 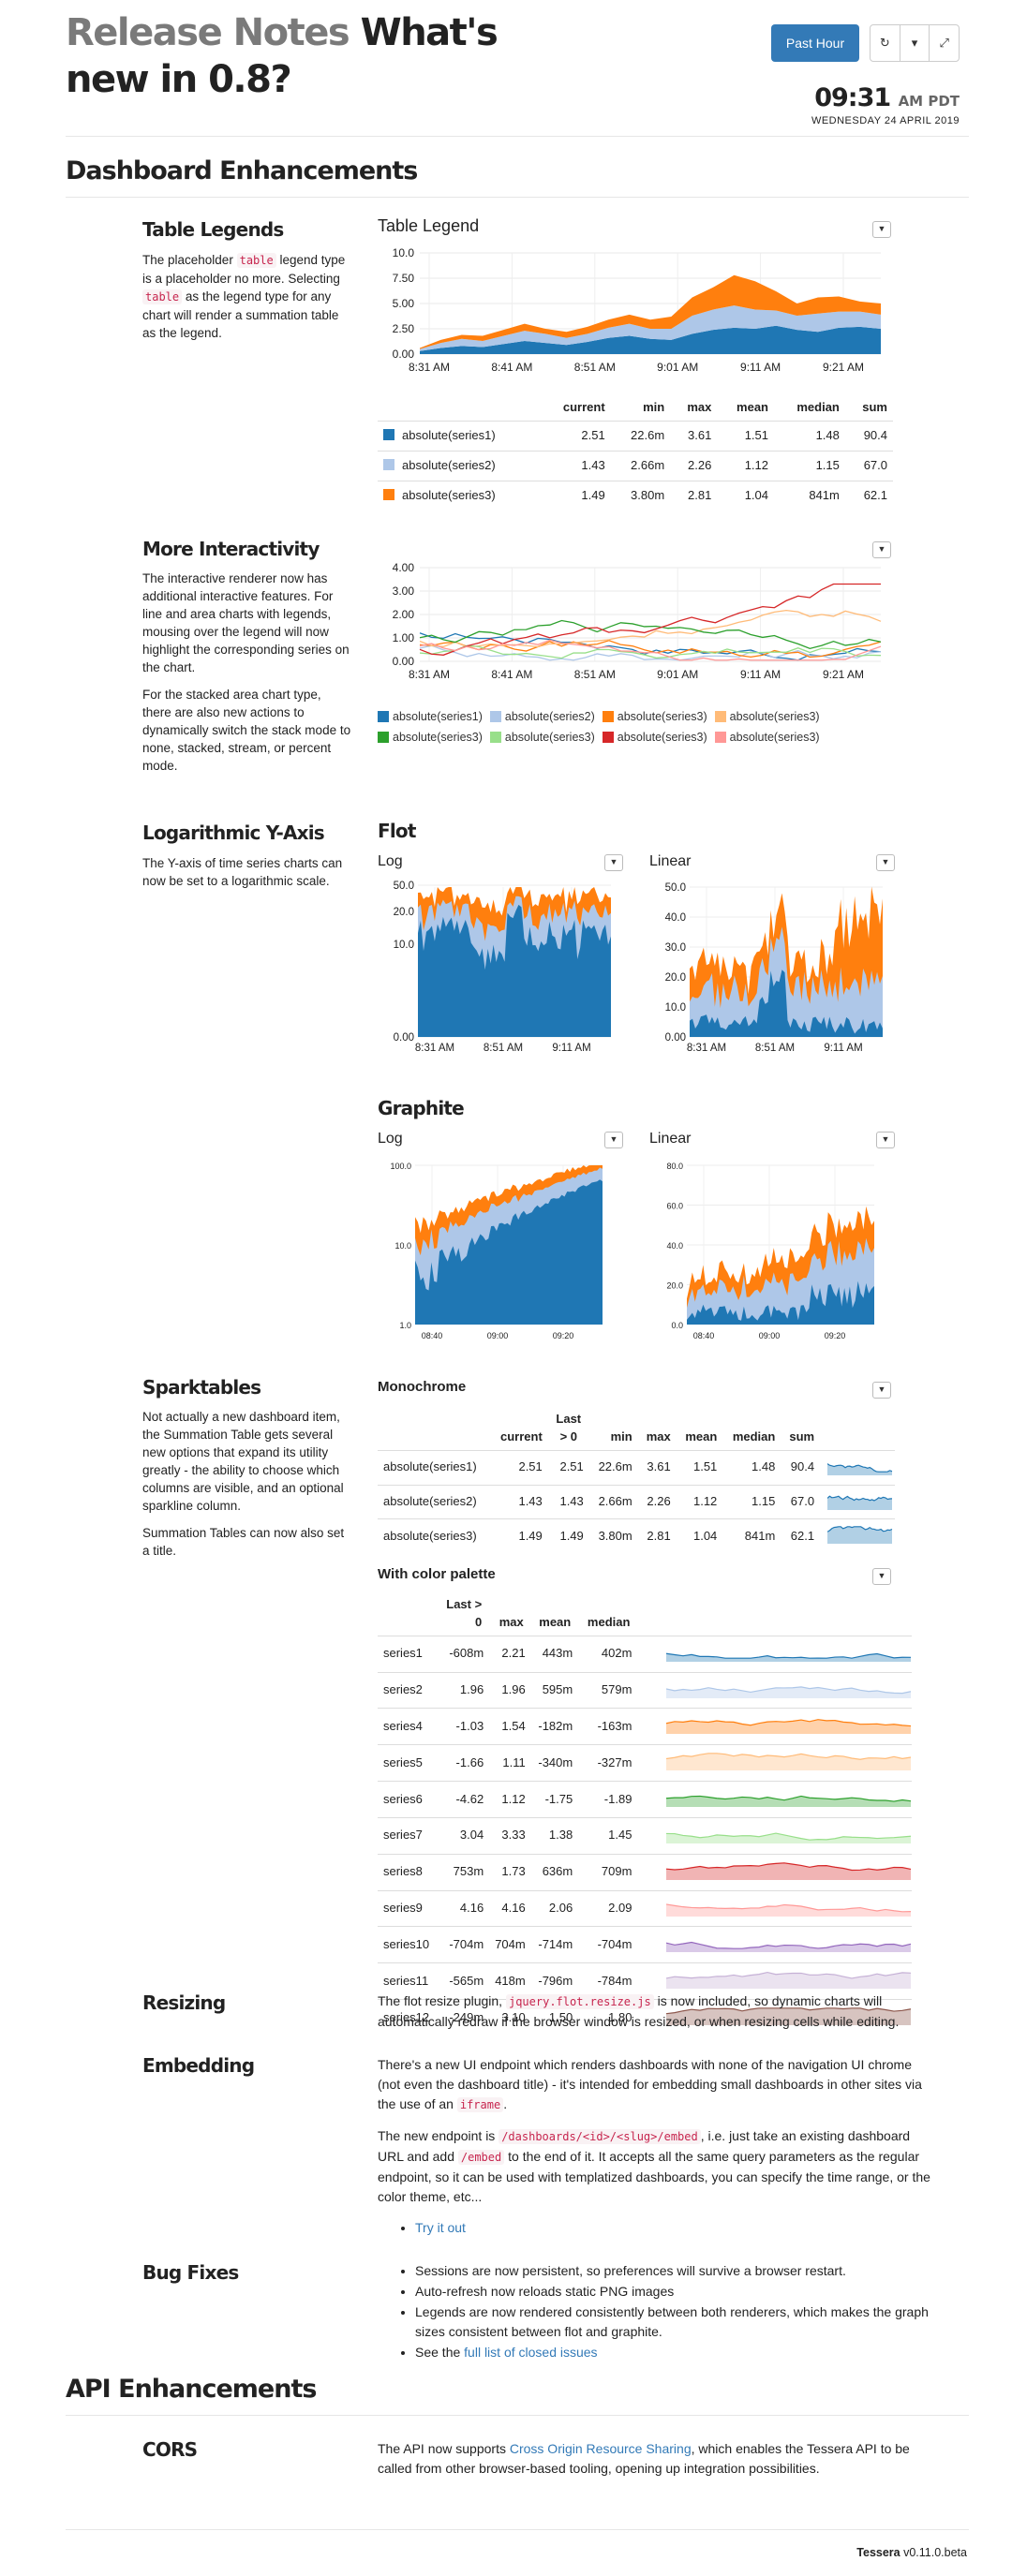 What do you see at coordinates (645, 1908) in the screenshot?
I see `table-row: series9 4.16 4.16 2.06 2.09` at bounding box center [645, 1908].